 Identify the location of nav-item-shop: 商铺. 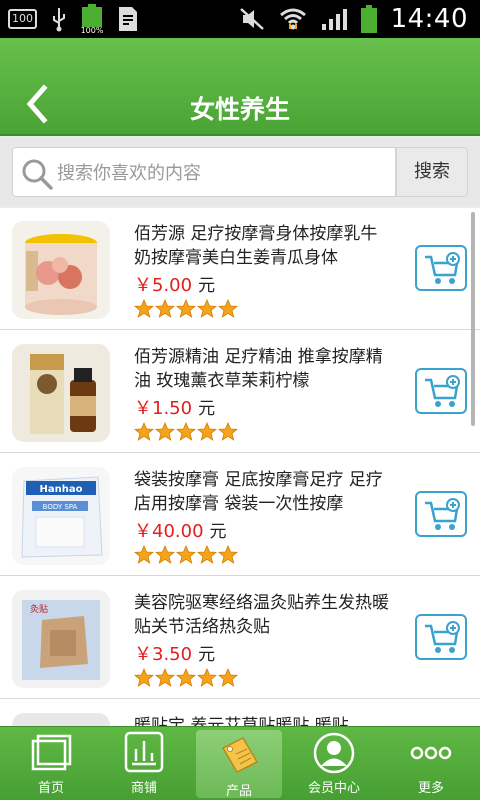
(144, 763).